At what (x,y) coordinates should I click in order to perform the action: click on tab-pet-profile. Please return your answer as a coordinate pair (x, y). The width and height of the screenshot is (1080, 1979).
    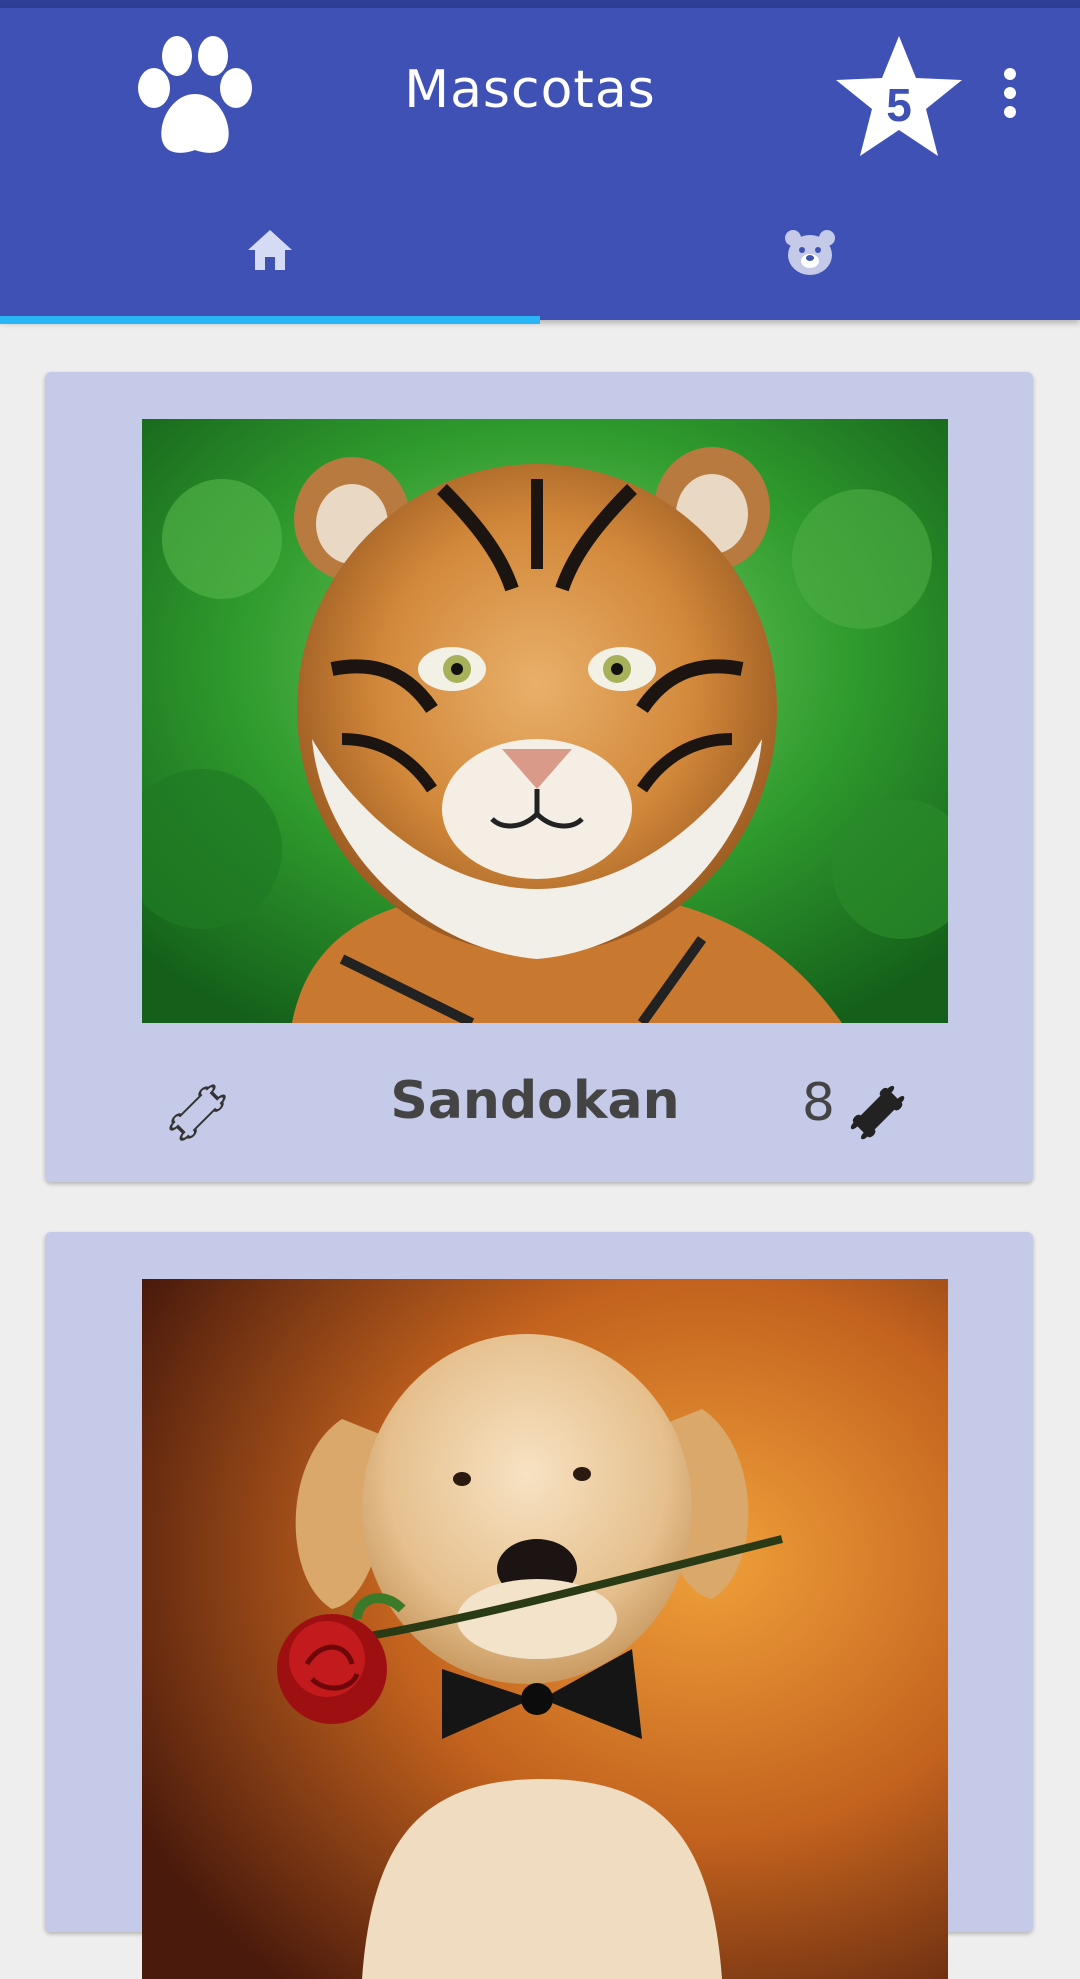
    Looking at the image, I should click on (810, 263).